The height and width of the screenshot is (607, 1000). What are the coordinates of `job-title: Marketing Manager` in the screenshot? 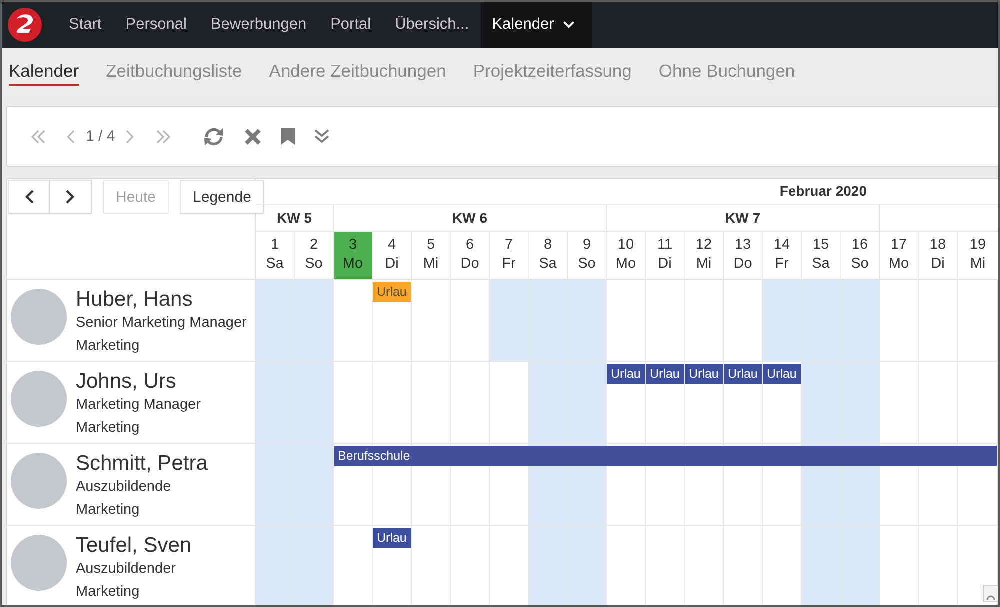 It's located at (138, 405).